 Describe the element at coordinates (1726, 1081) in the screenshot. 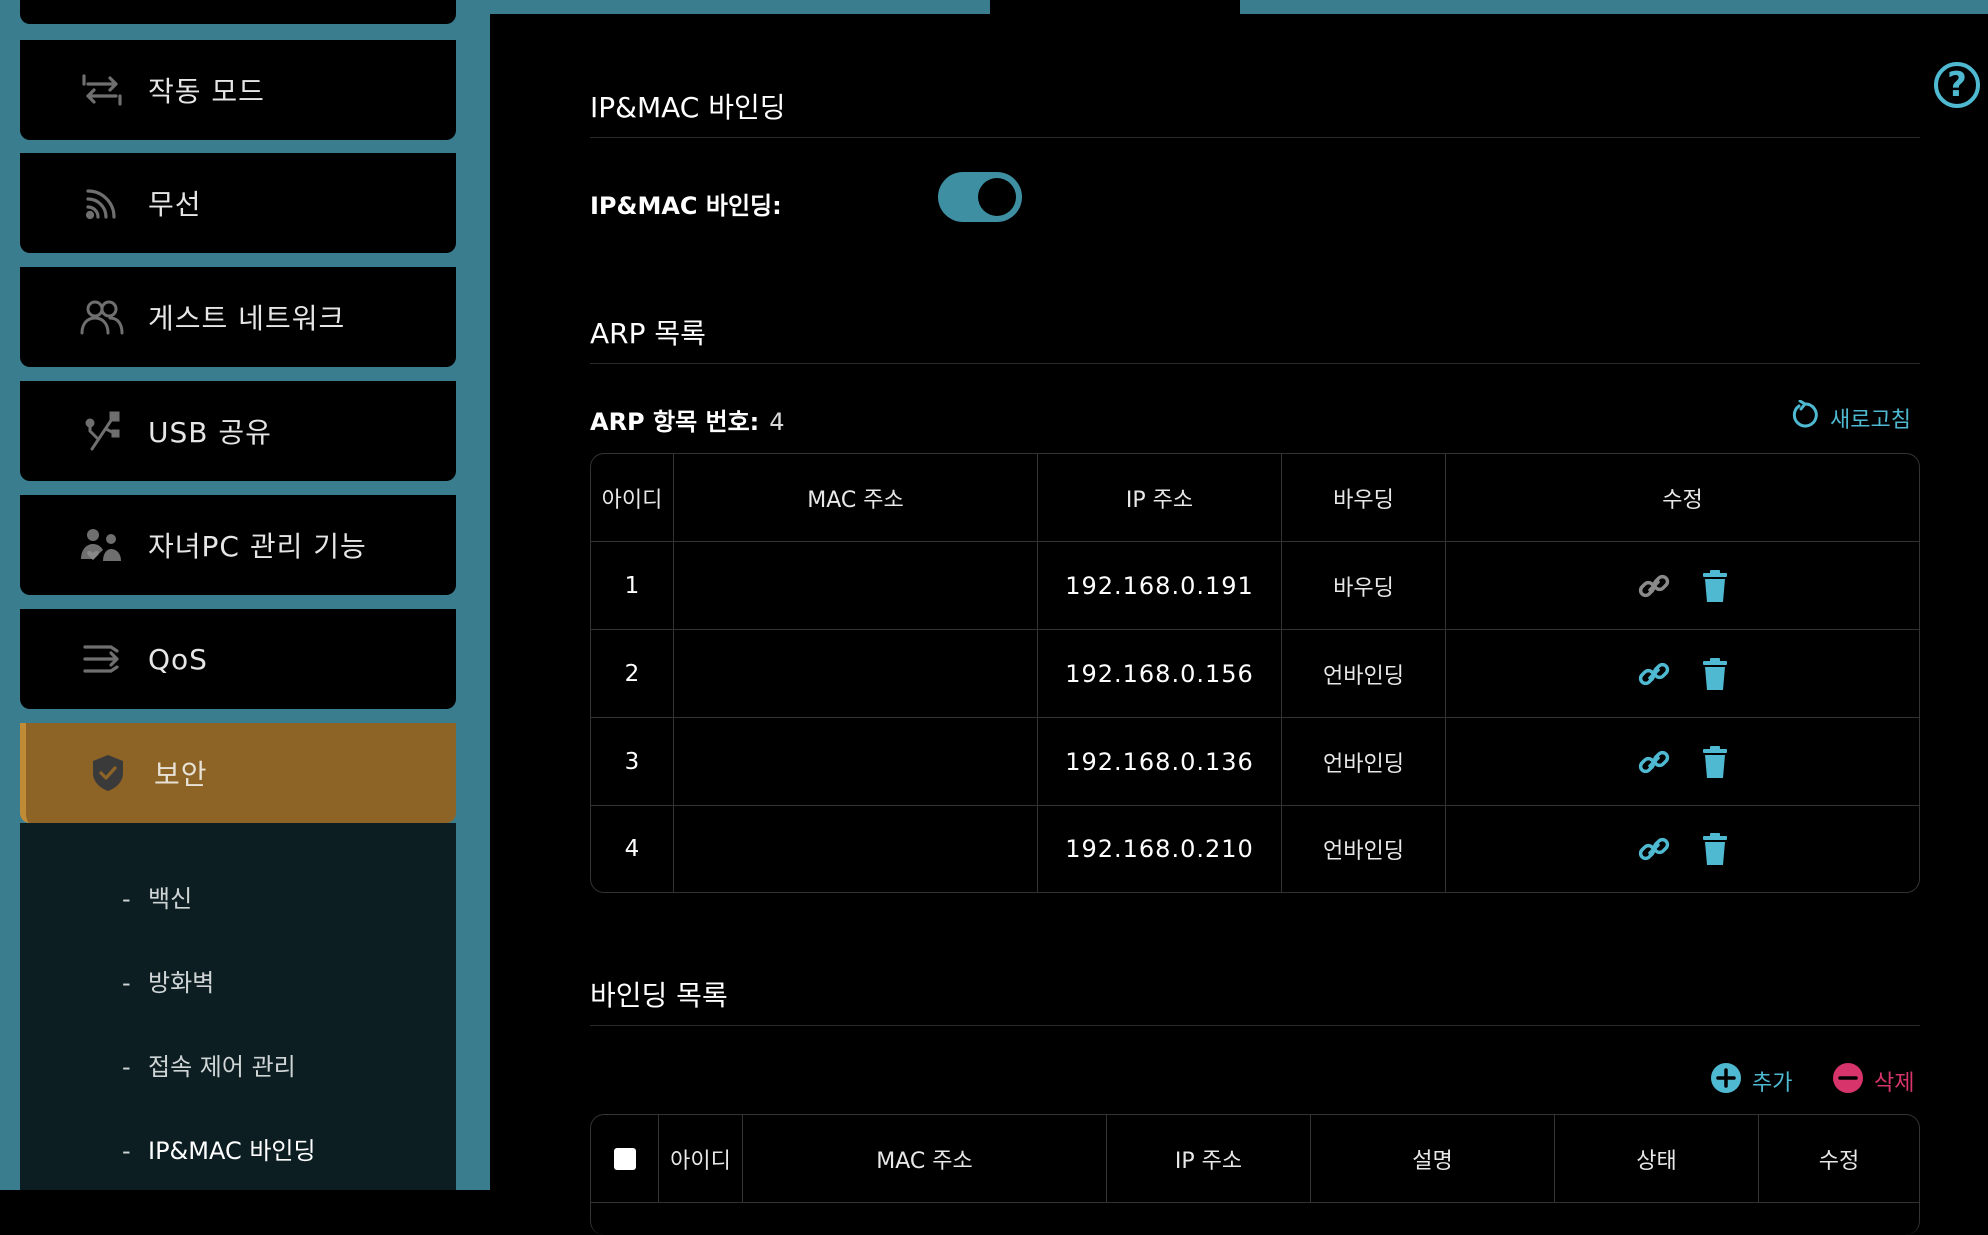

I see `plus-circle-icon` at that location.